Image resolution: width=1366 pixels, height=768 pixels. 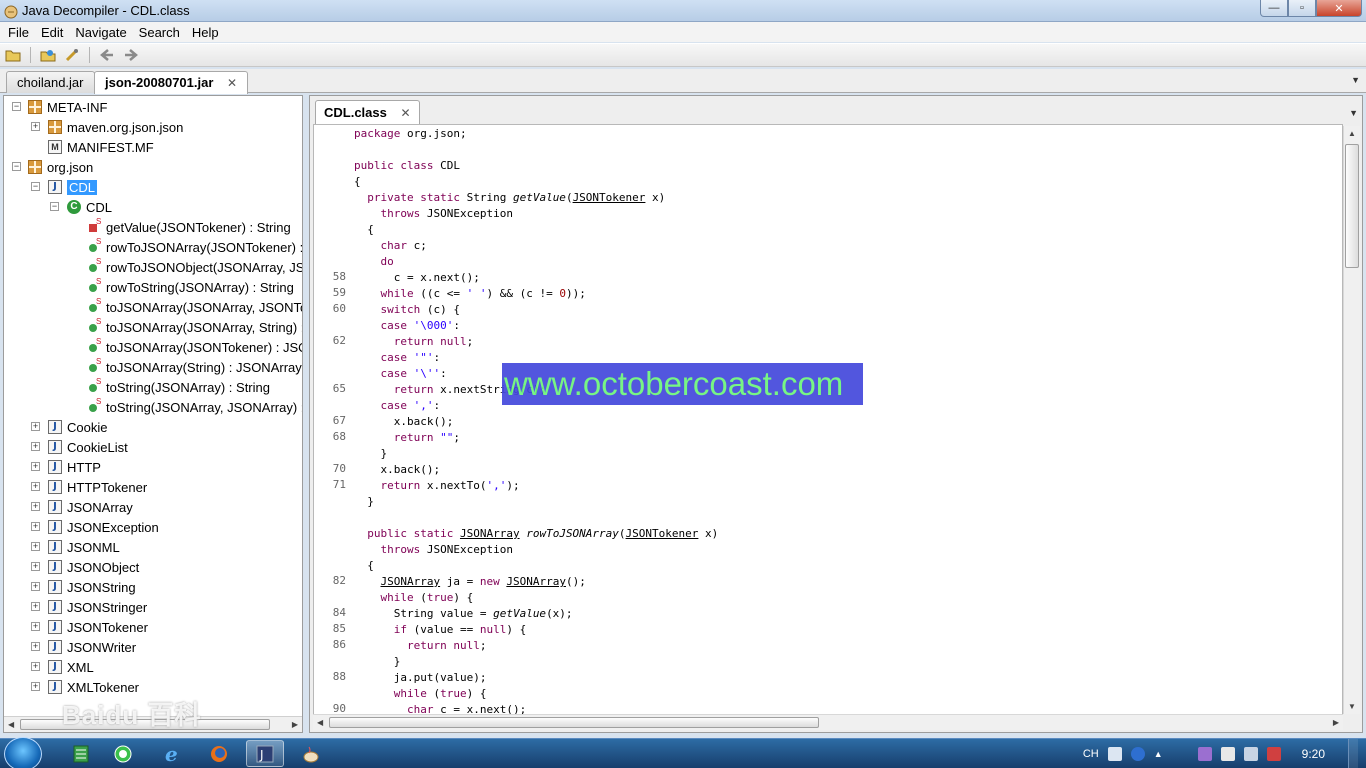 I want to click on maximize-button: ▫, so click(x=1302, y=8).